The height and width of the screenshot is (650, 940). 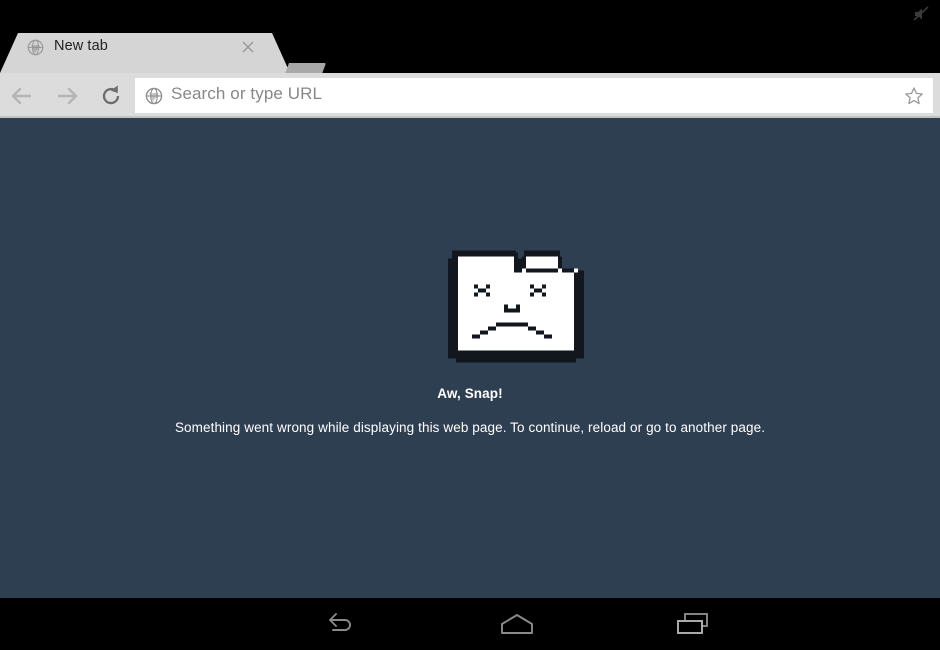 I want to click on back-arrow-icon, so click(x=341, y=624).